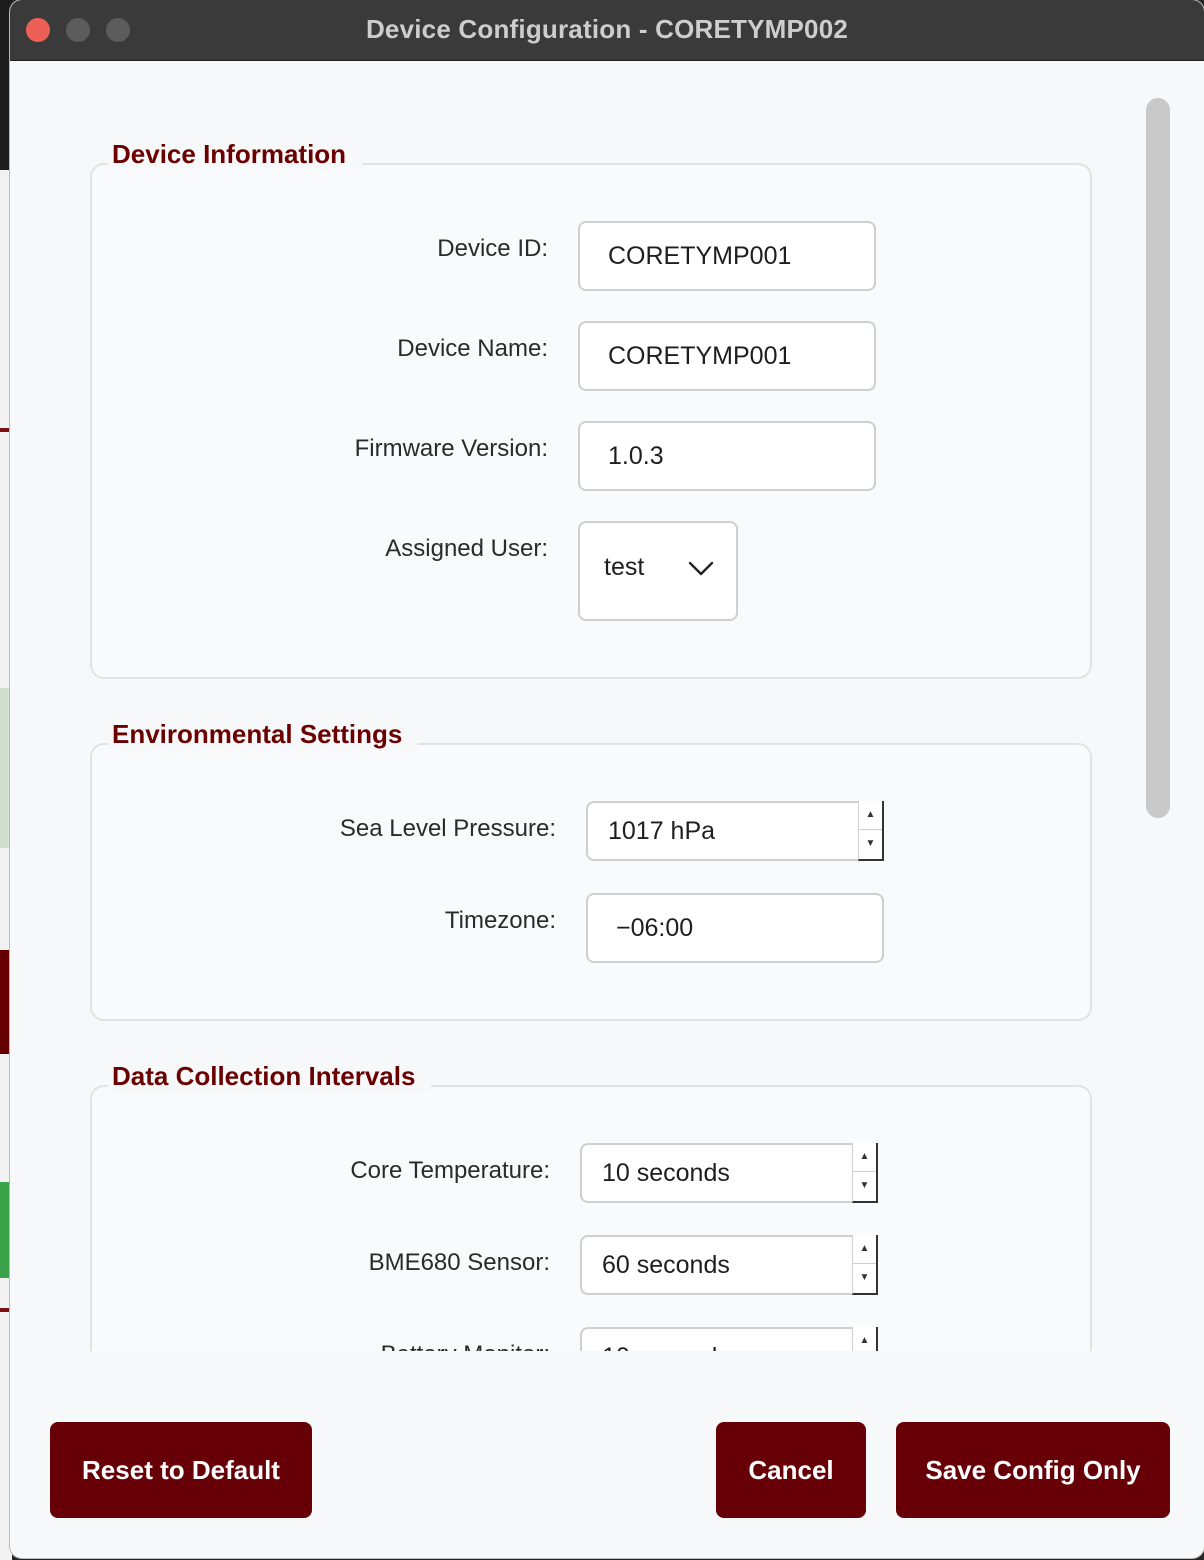 The image size is (1204, 1560). I want to click on sea-level-pressure-arrows: ▲ ▼, so click(871, 831).